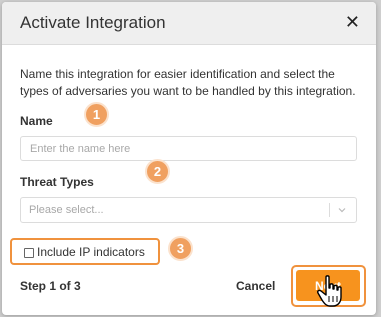 This screenshot has height=317, width=381. What do you see at coordinates (36, 121) in the screenshot?
I see `name-label: Name` at bounding box center [36, 121].